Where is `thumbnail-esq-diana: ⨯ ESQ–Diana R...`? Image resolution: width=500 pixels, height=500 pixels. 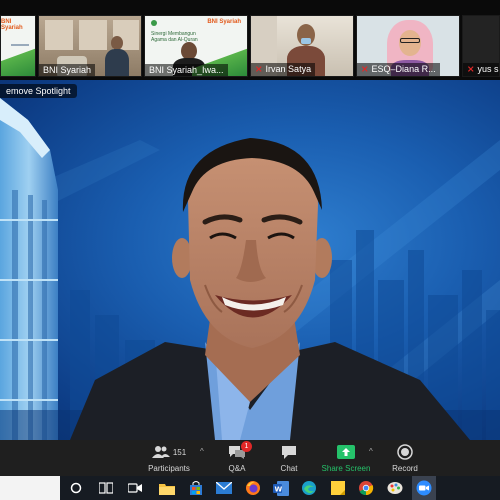 thumbnail-esq-diana: ⨯ ESQ–Diana R... is located at coordinates (408, 46).